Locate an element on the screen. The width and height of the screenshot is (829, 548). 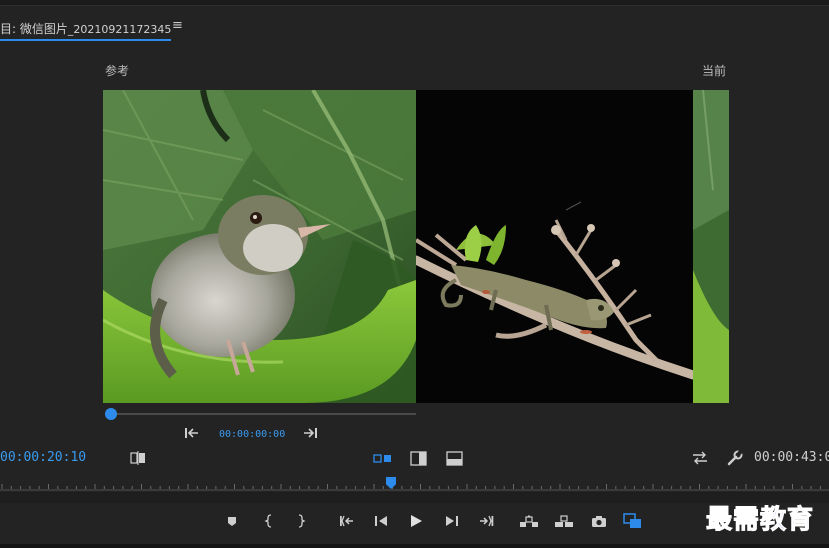
next-frame-edge-image is located at coordinates (711, 246).